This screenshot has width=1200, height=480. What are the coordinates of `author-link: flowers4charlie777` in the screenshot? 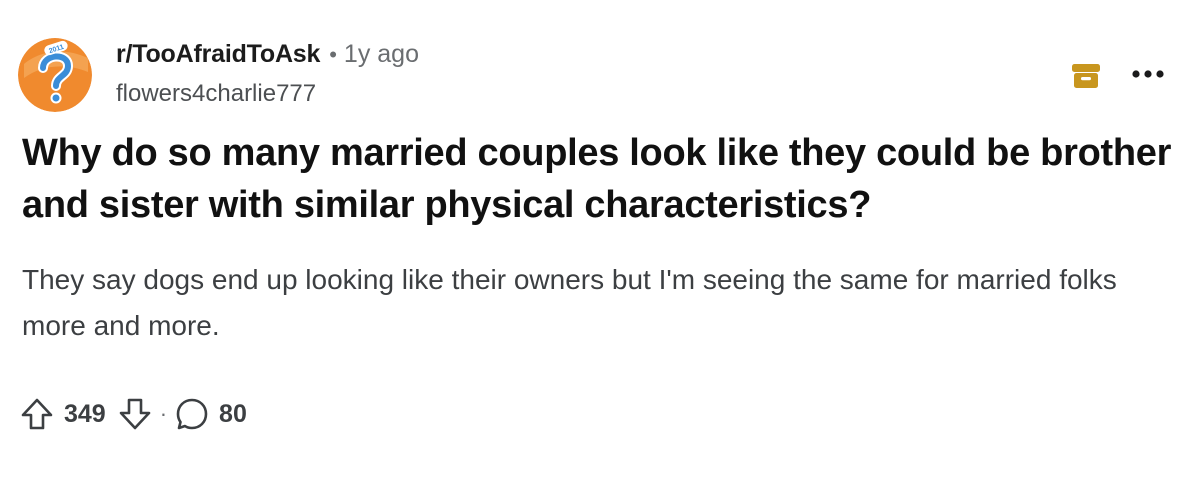 It's located at (267, 94).